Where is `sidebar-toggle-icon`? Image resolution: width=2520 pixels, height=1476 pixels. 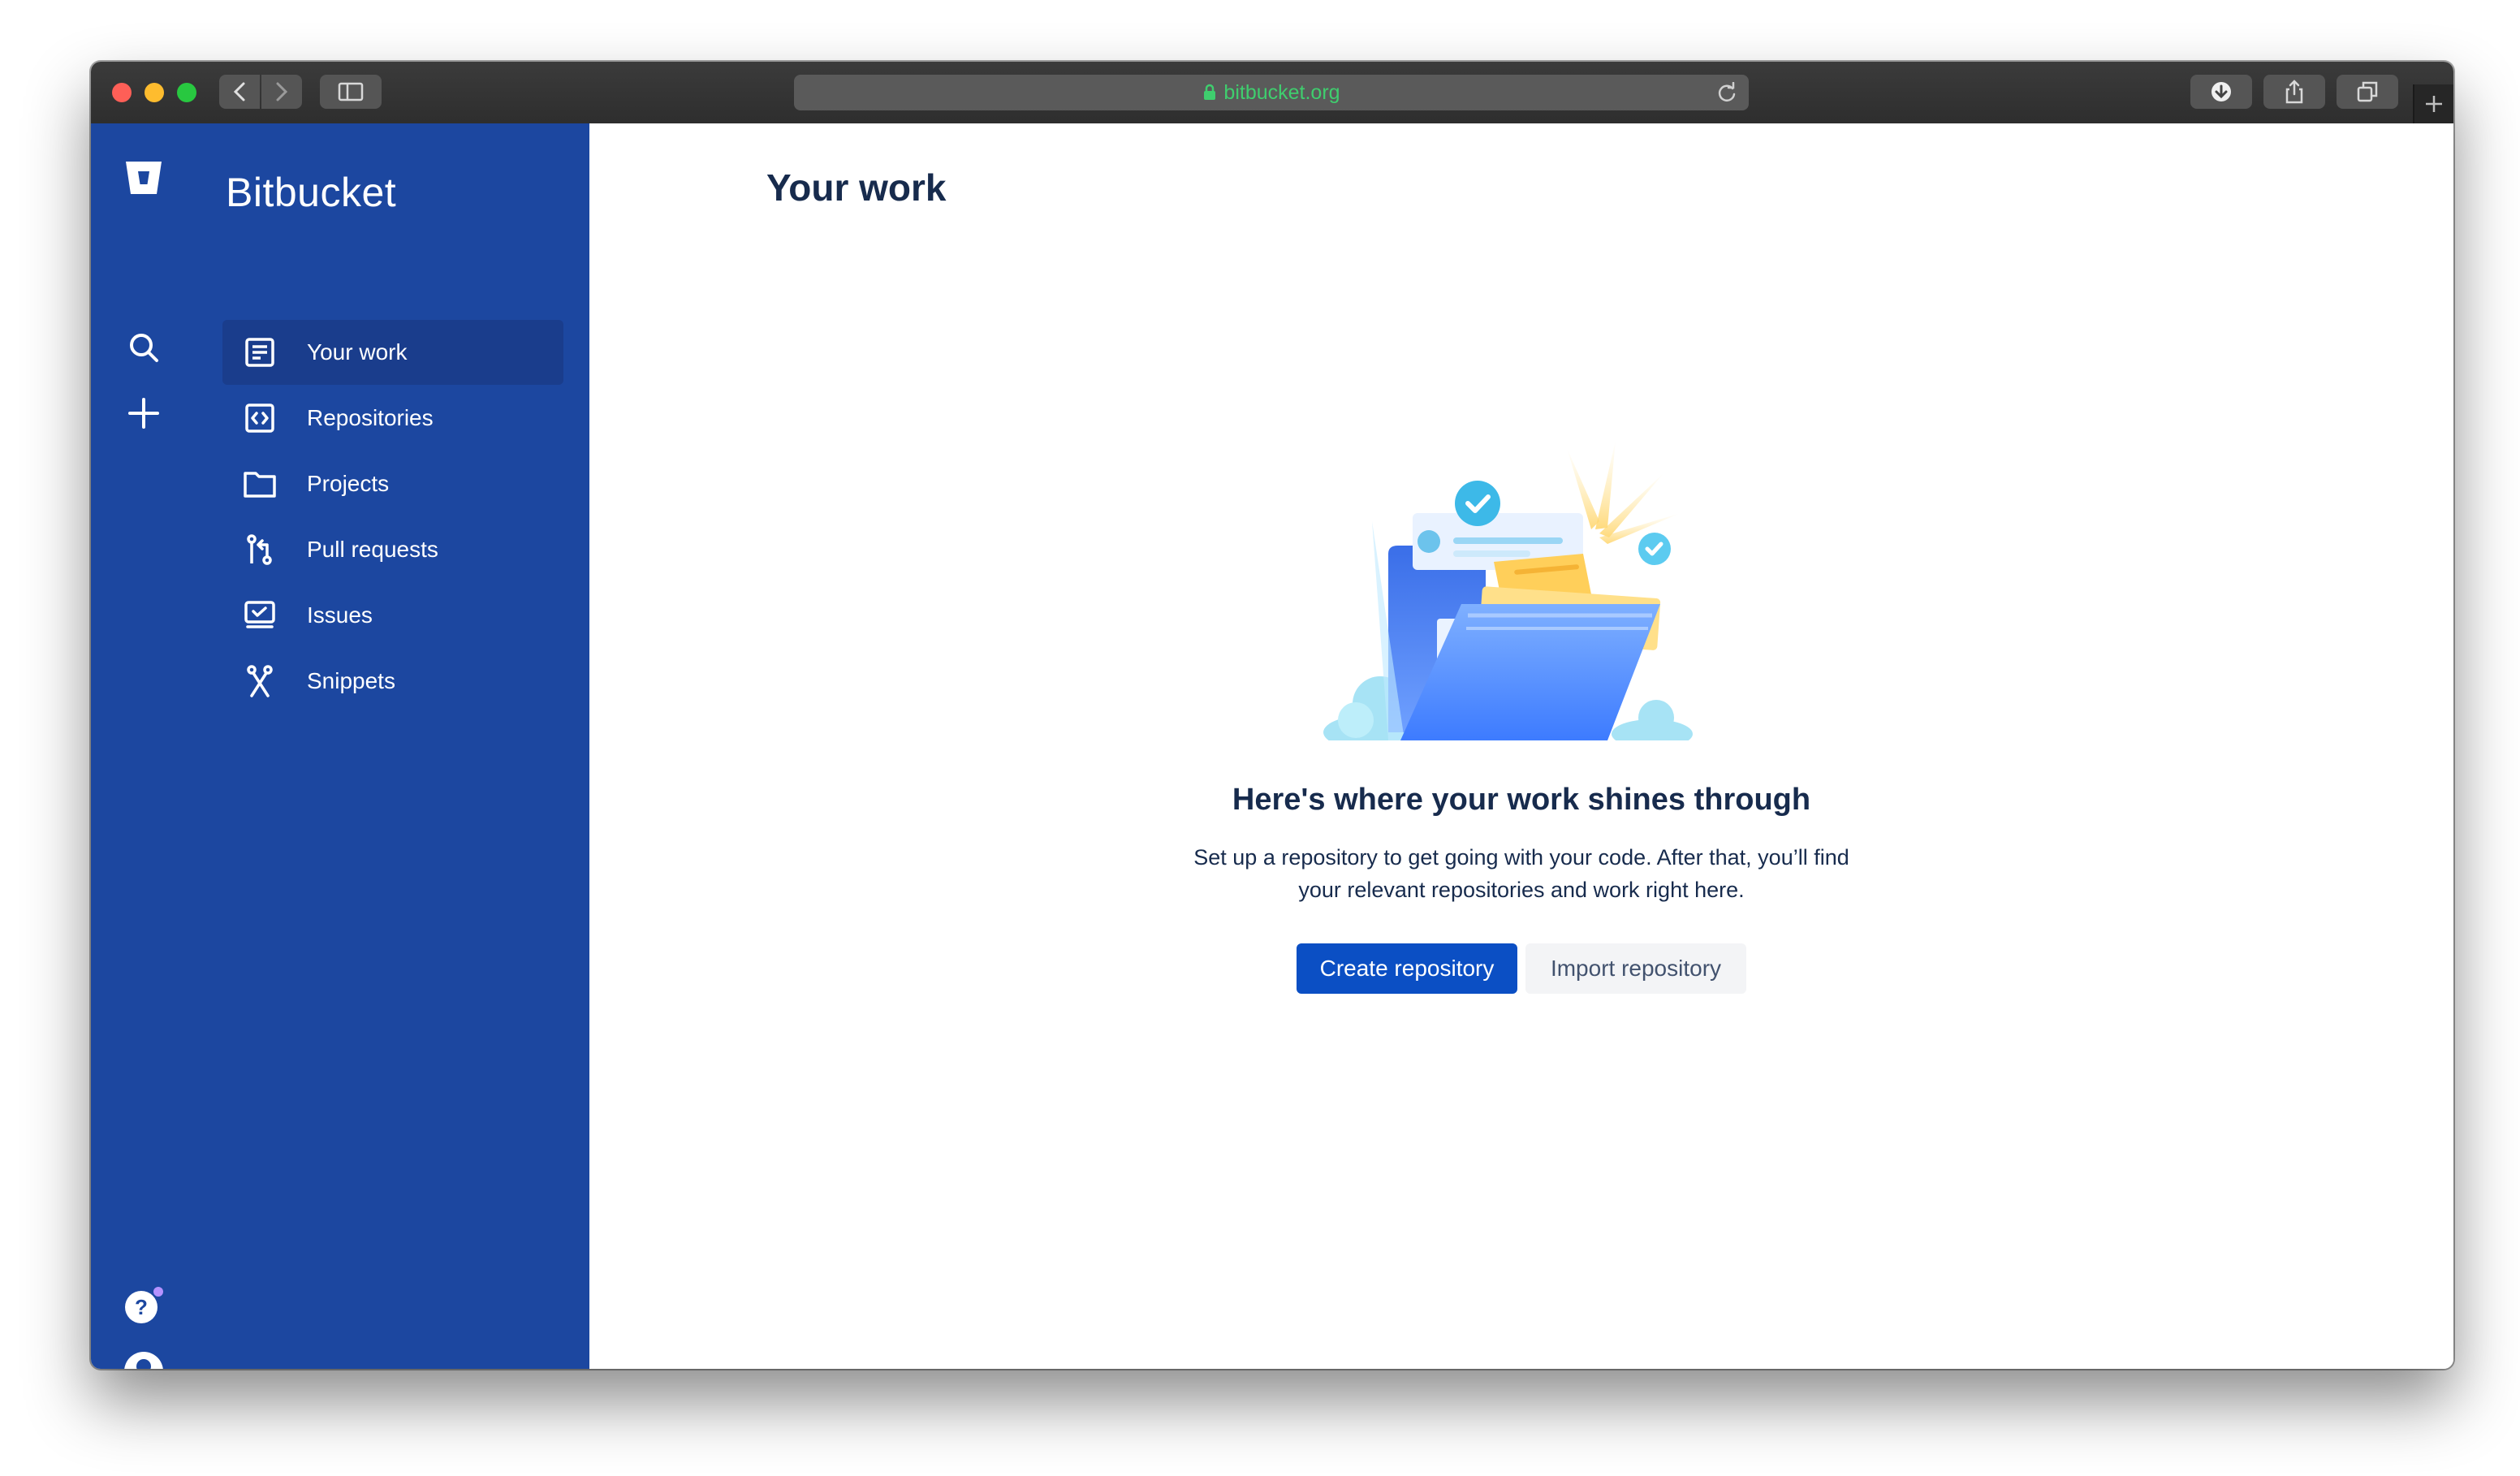 sidebar-toggle-icon is located at coordinates (351, 92).